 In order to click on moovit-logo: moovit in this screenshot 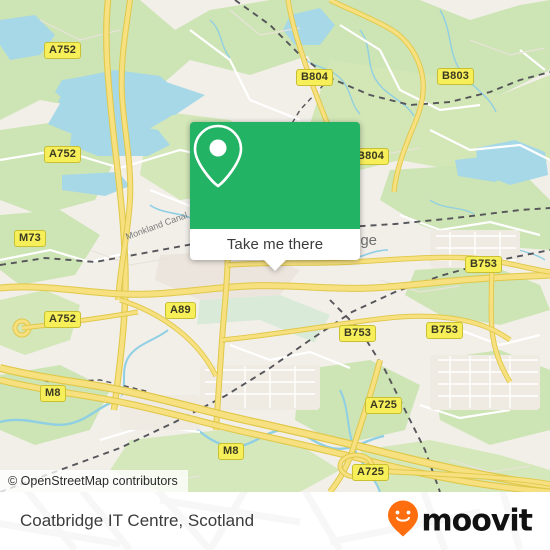, I will do `click(460, 521)`.